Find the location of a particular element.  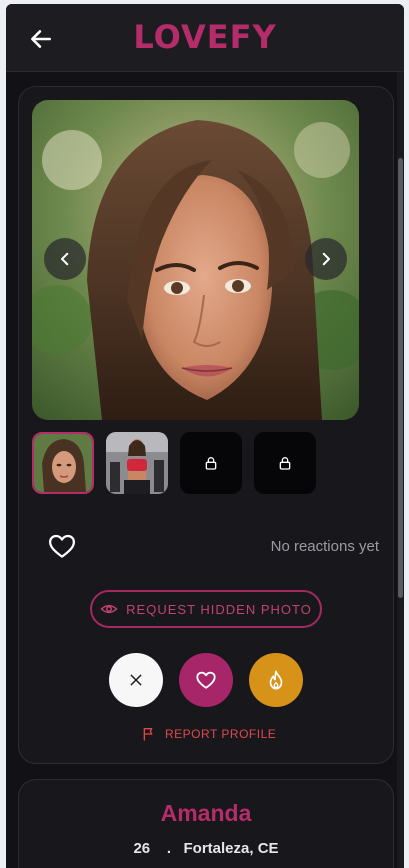

profile-age: 26 is located at coordinates (142, 848).